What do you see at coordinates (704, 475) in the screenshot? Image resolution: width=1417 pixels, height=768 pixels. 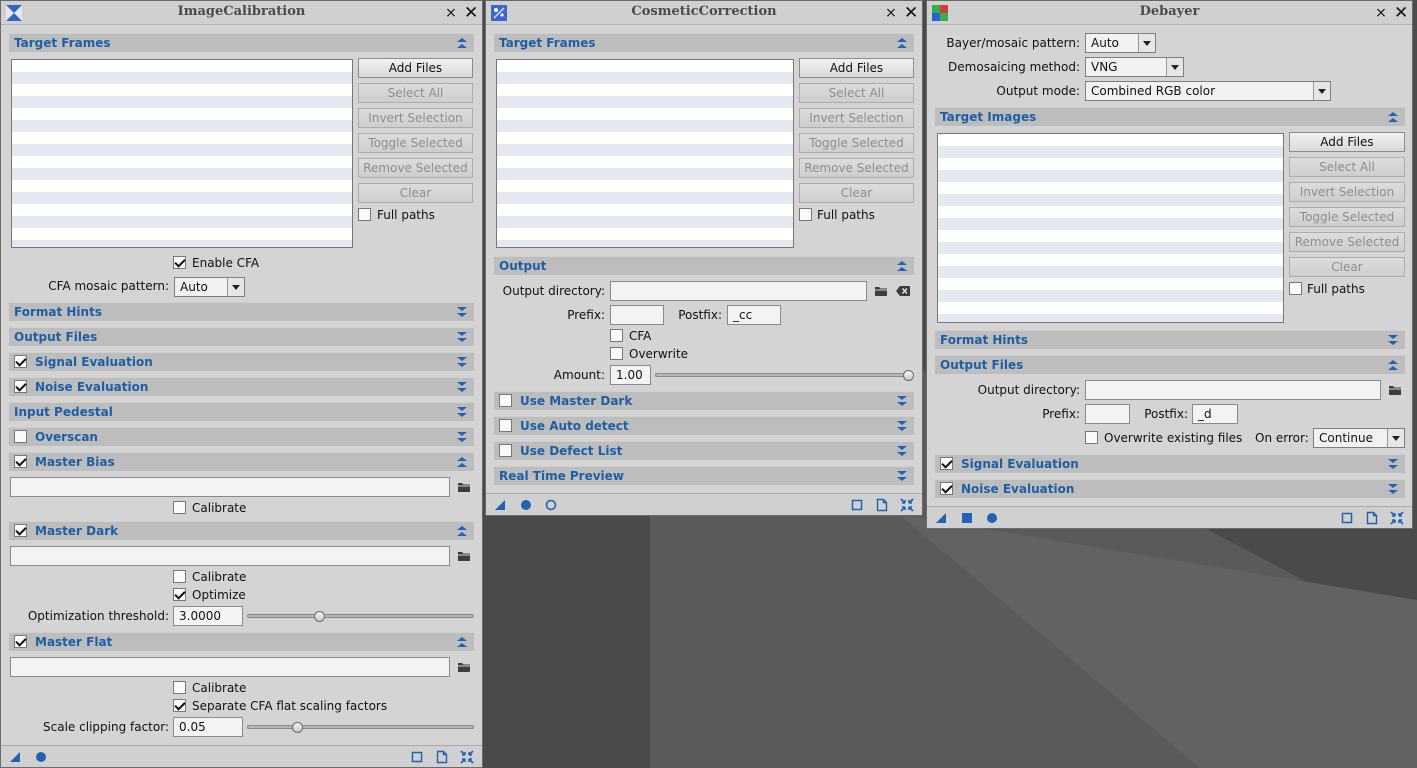 I see `real-time-preview-section: Real Time Preview` at bounding box center [704, 475].